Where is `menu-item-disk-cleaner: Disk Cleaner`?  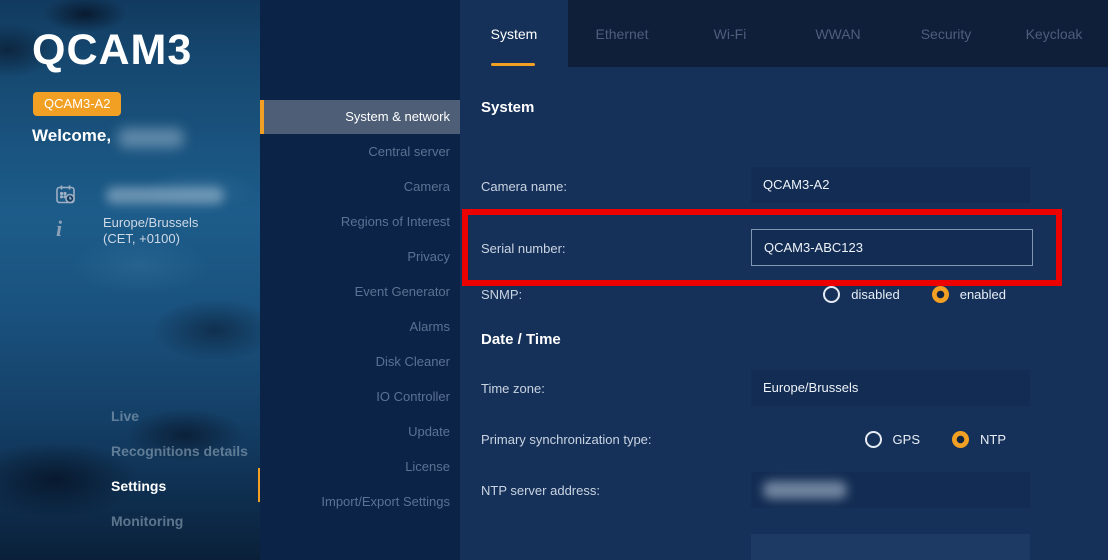
menu-item-disk-cleaner: Disk Cleaner is located at coordinates (360, 361).